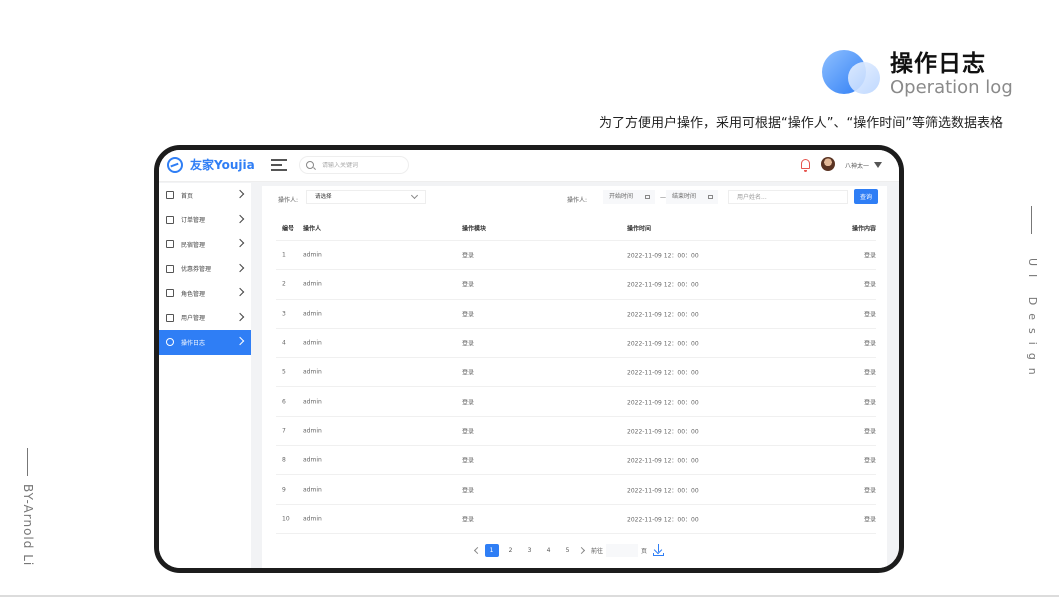 The height and width of the screenshot is (600, 1059). I want to click on page-1: 1, so click(491, 550).